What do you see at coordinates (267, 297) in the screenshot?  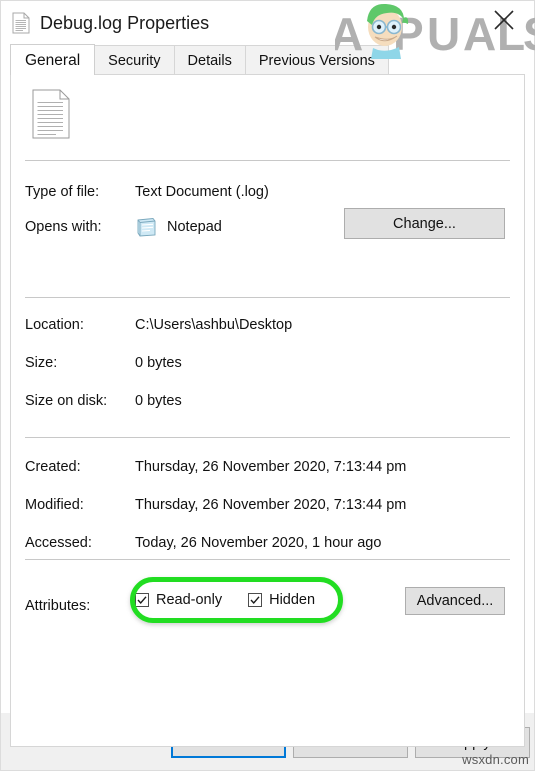 I see `divider-location` at bounding box center [267, 297].